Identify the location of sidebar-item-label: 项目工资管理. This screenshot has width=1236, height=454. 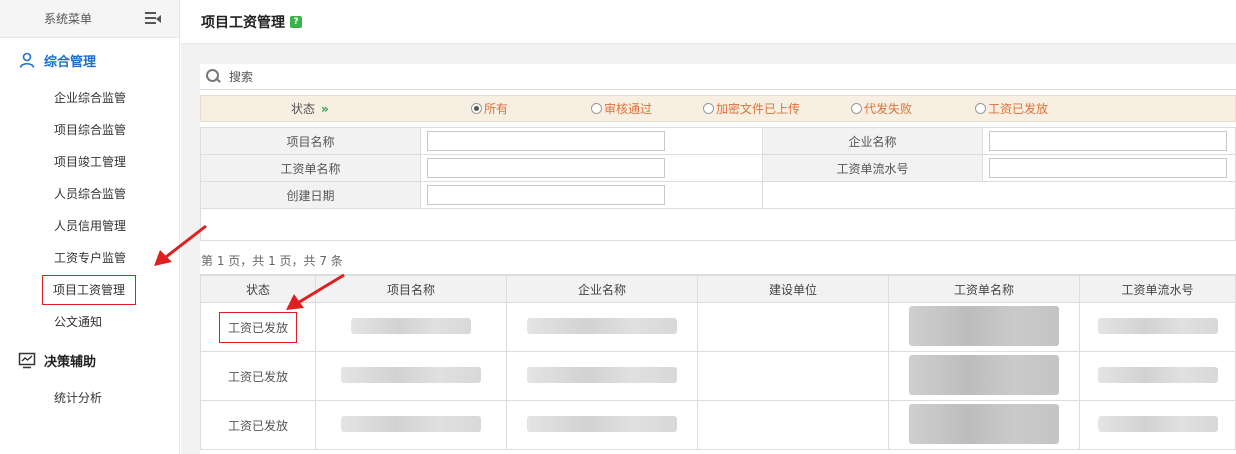
(89, 290).